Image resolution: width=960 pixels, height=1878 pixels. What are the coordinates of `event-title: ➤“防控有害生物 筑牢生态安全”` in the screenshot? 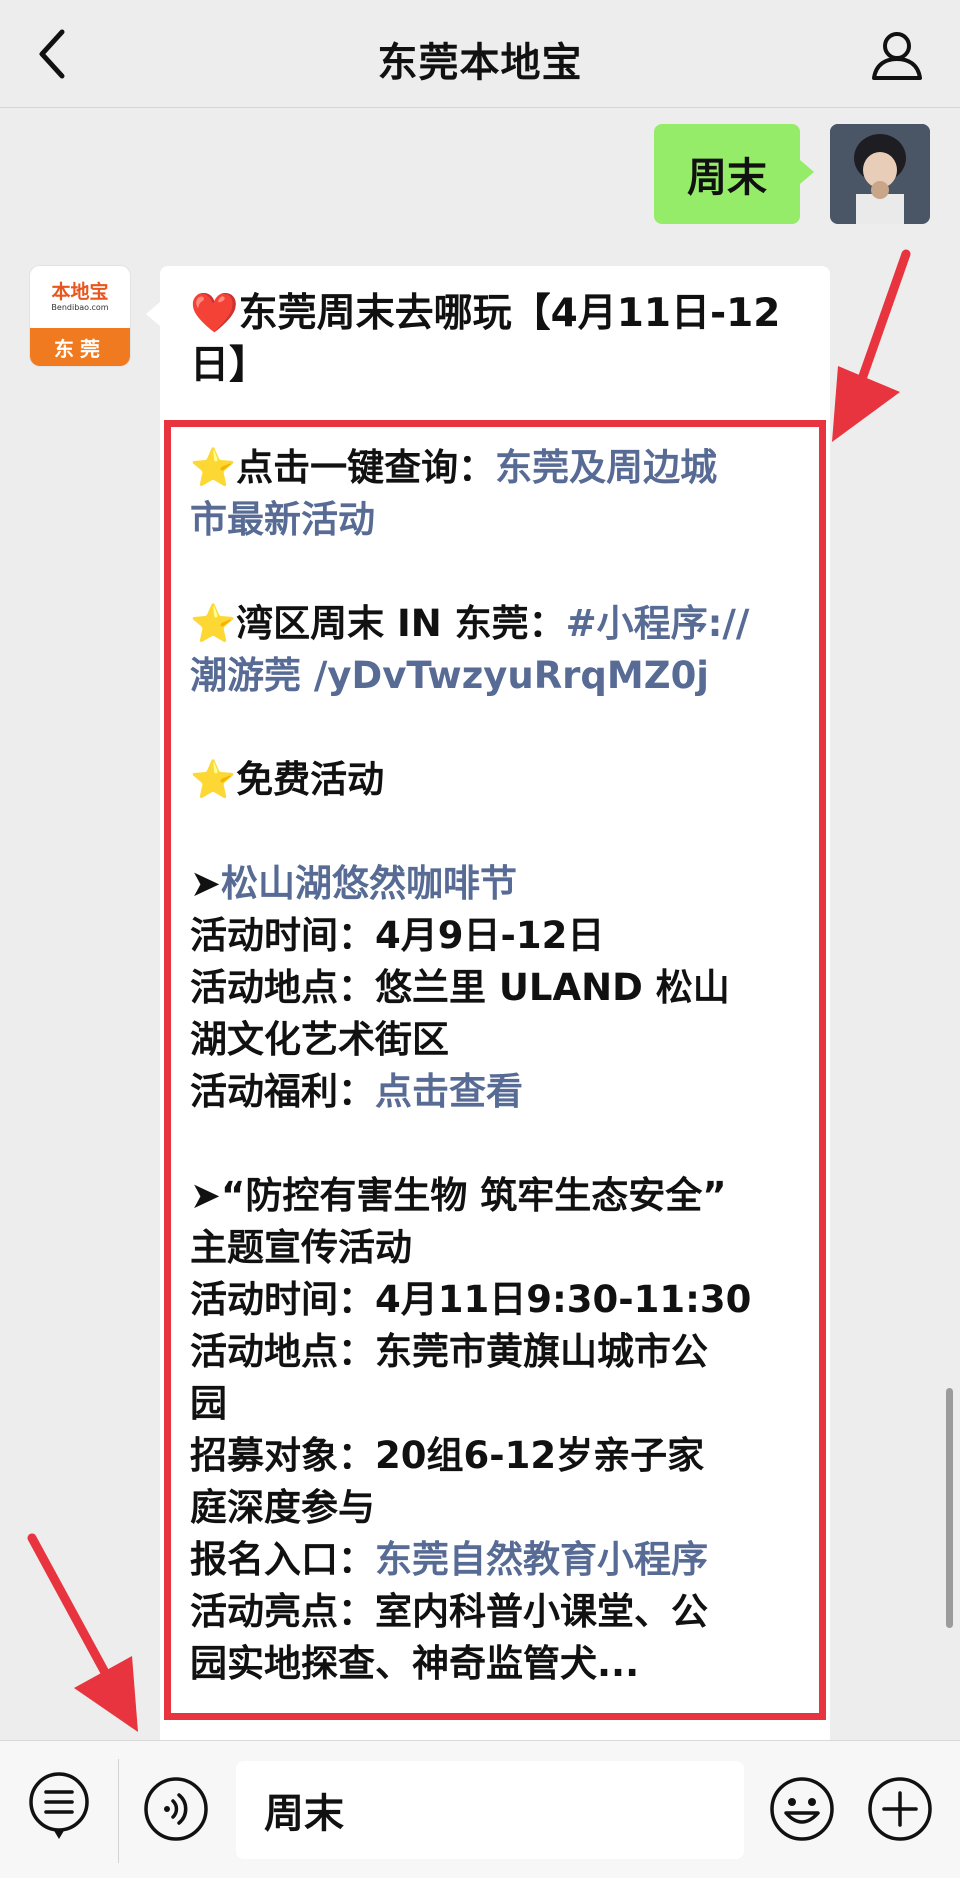 It's located at (500, 1196).